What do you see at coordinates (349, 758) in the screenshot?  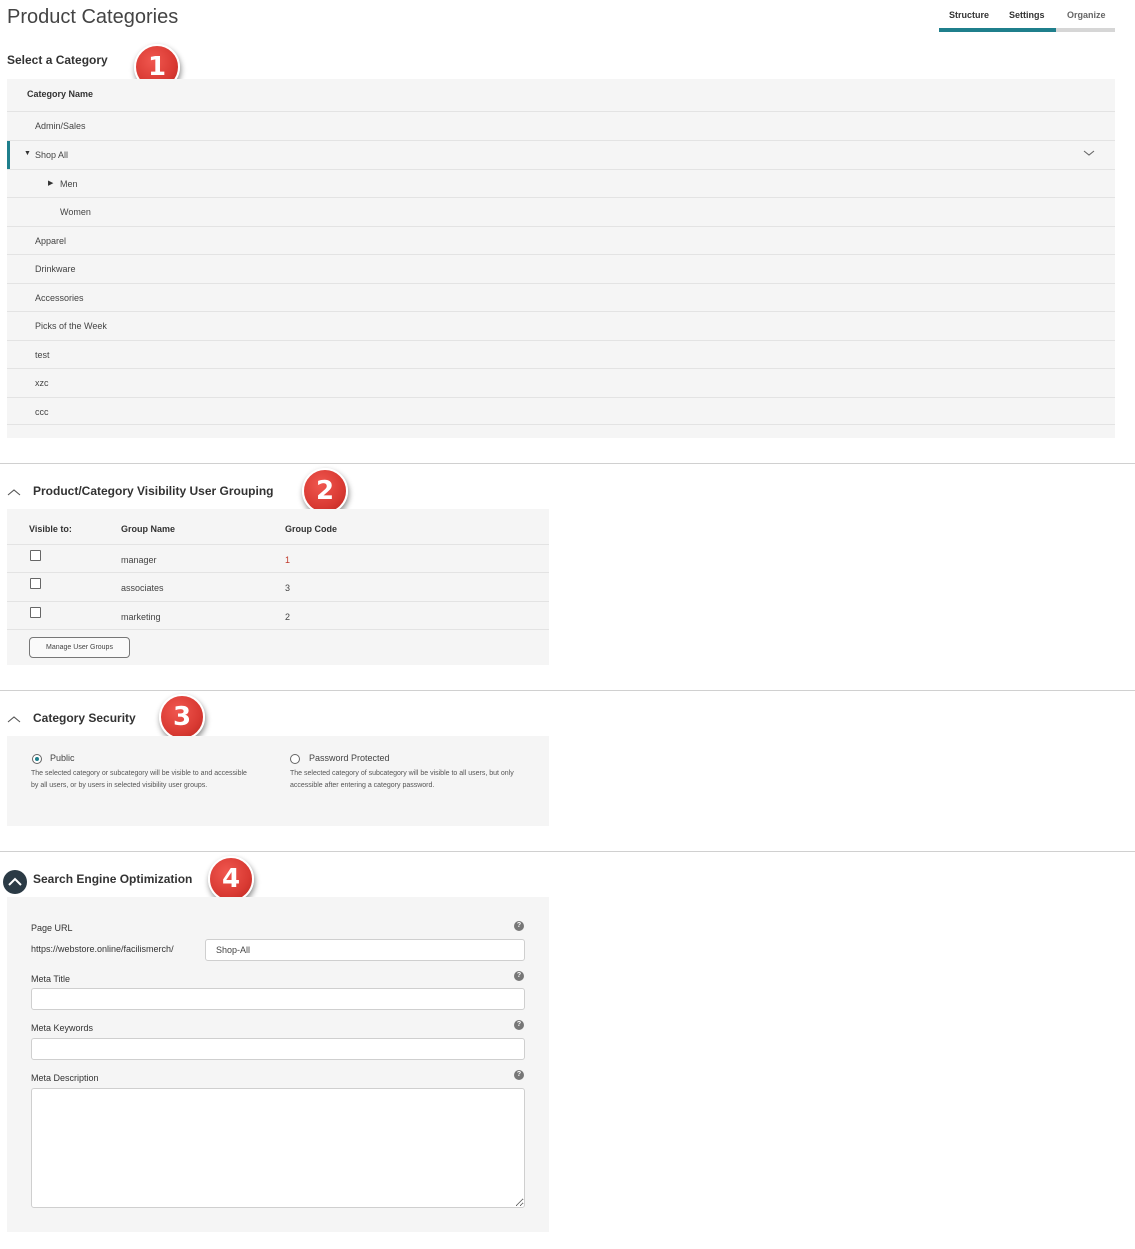 I see `password-protected-radio-label: Password Protected` at bounding box center [349, 758].